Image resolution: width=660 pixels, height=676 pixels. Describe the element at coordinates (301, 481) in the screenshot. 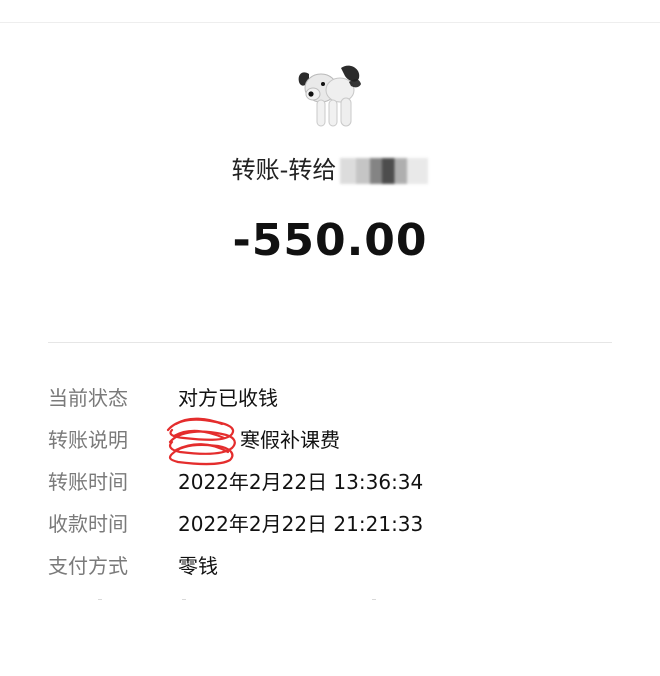

I see `transfer-time-value: 2022年2月22日 13:36:34` at that location.